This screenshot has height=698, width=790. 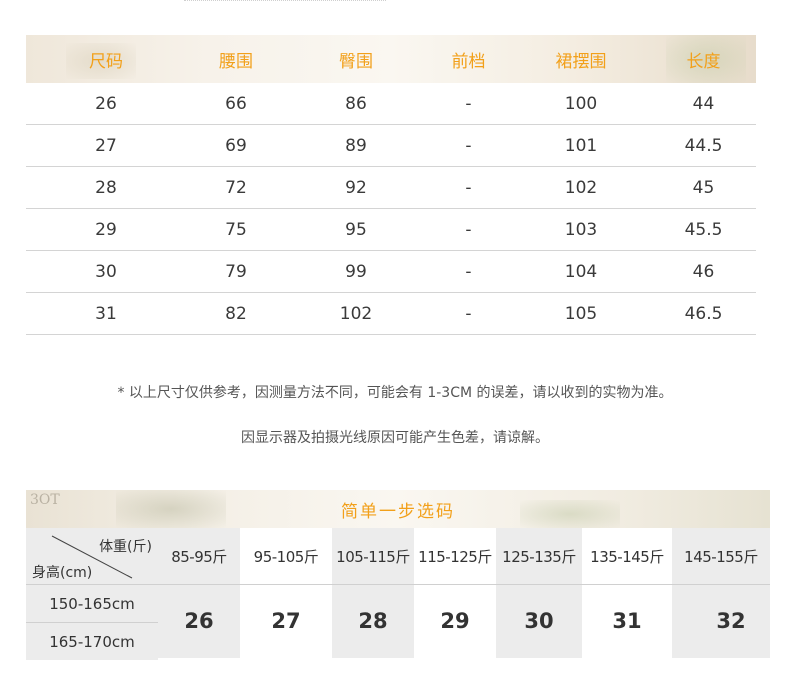 I want to click on background-photo-text: 3OT, so click(x=45, y=500).